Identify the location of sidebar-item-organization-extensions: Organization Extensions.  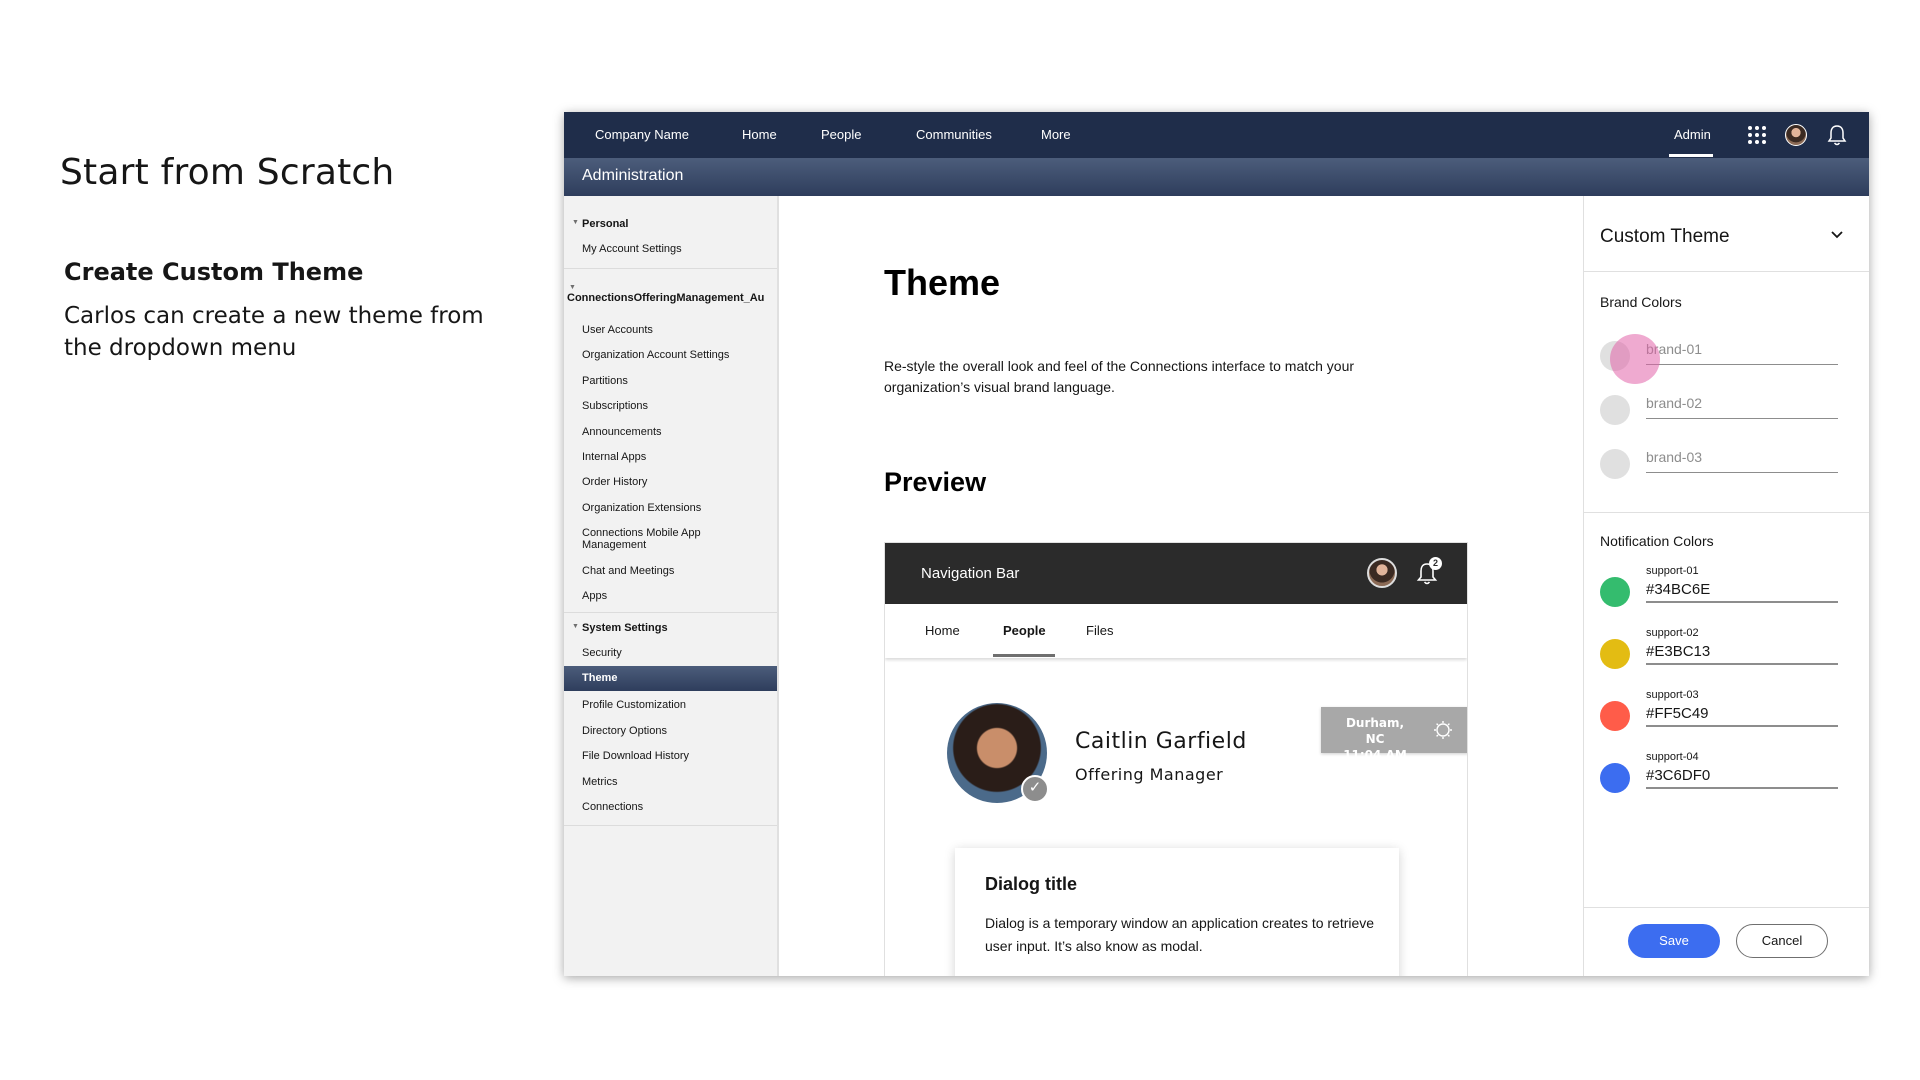
(641, 508).